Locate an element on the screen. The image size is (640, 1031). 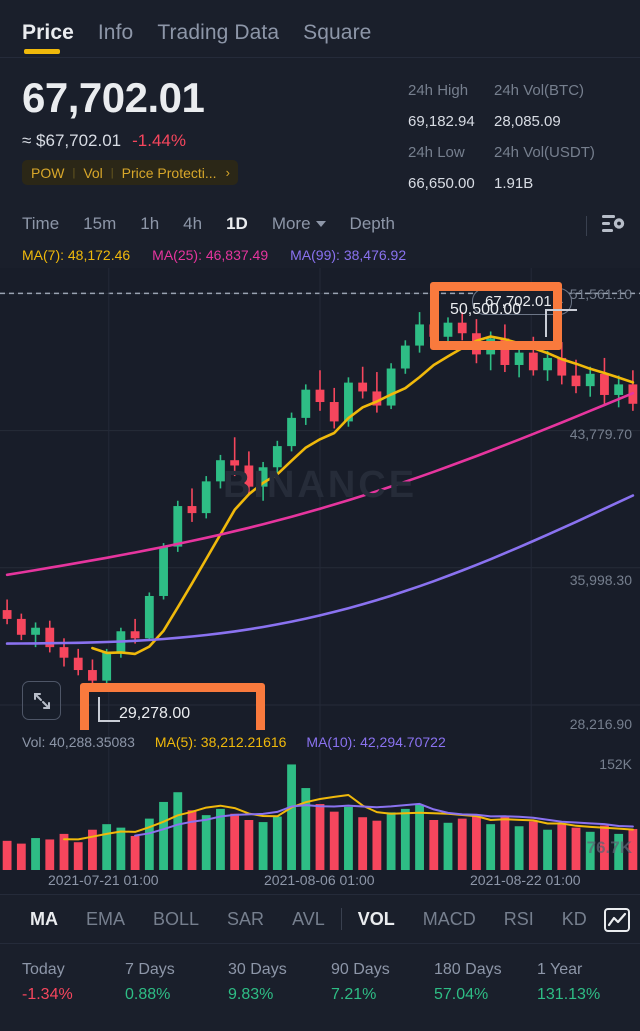
stat-value-24h-vol-btc: 28,085.09 is located at coordinates (527, 121).